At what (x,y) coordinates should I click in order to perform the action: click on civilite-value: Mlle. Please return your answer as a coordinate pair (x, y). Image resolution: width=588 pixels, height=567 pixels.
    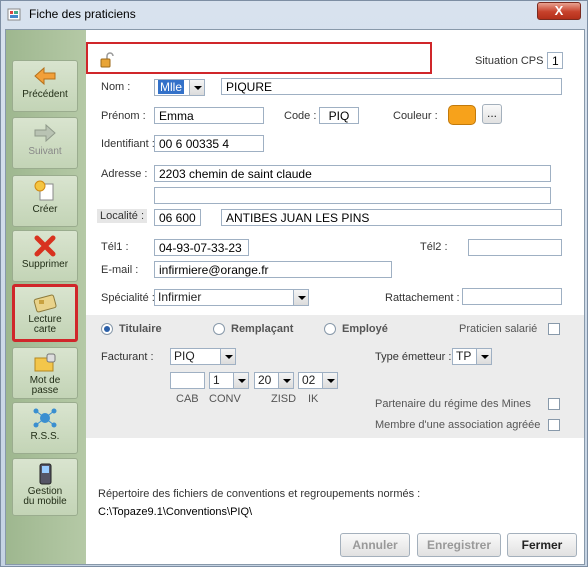
    Looking at the image, I should click on (171, 87).